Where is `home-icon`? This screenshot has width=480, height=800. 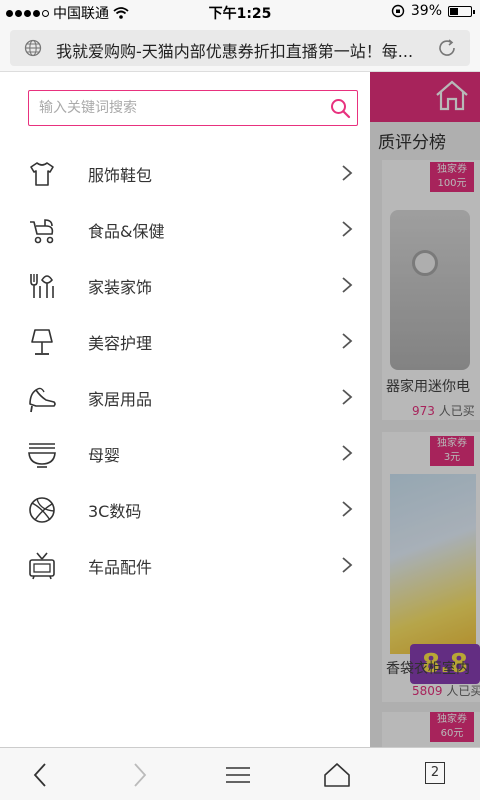
home-icon is located at coordinates (337, 775).